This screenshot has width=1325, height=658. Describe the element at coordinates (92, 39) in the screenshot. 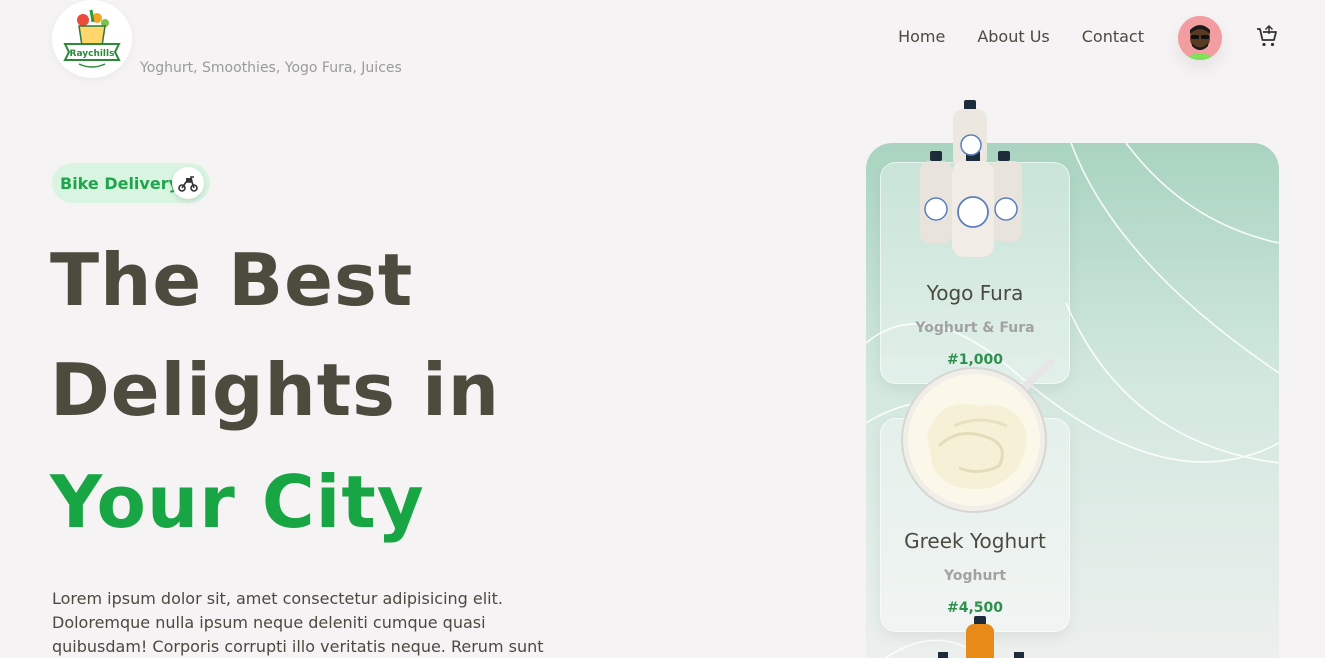

I see `brand-logo: Raychills` at that location.